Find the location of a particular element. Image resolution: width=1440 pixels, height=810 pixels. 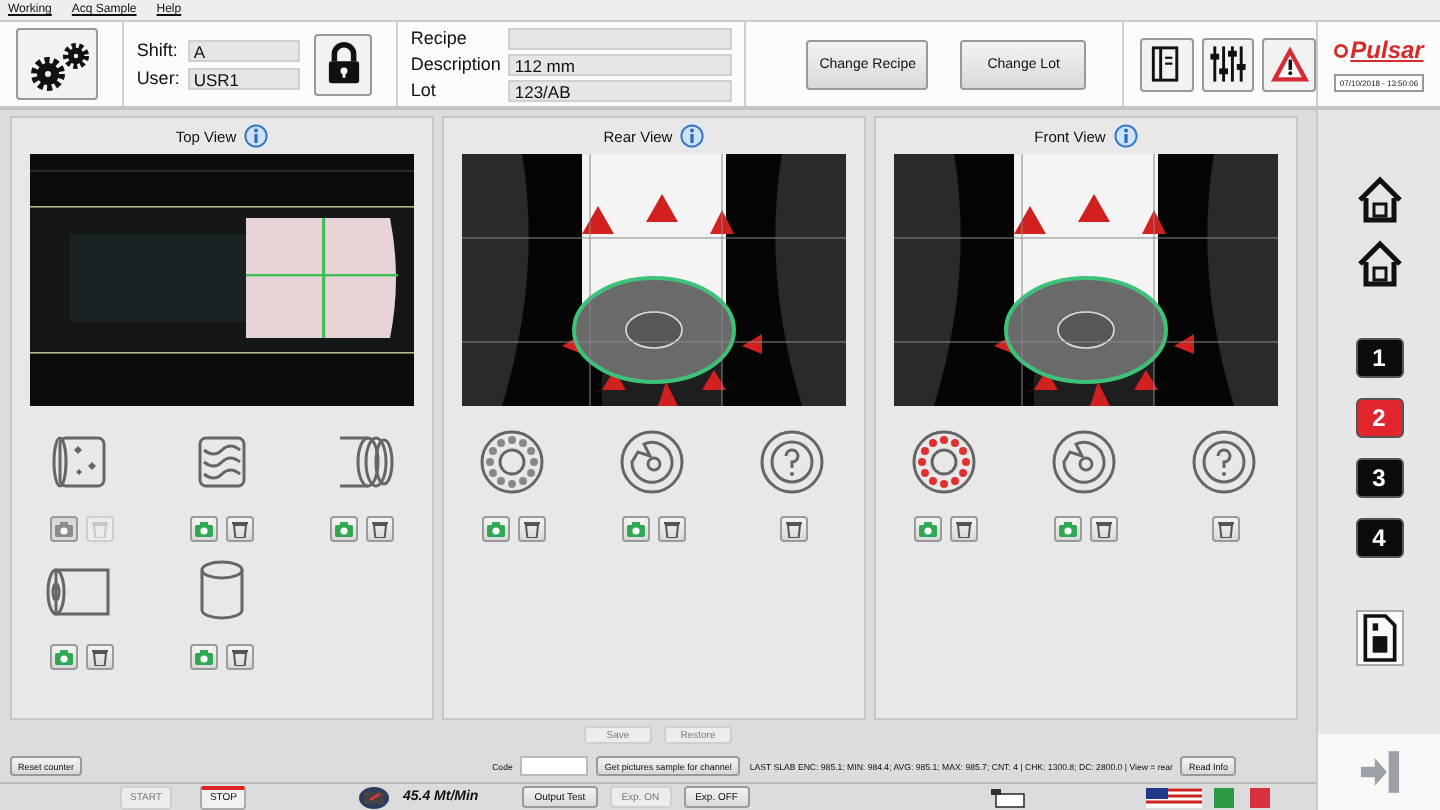

recipe-label: Recipe is located at coordinates (439, 38).